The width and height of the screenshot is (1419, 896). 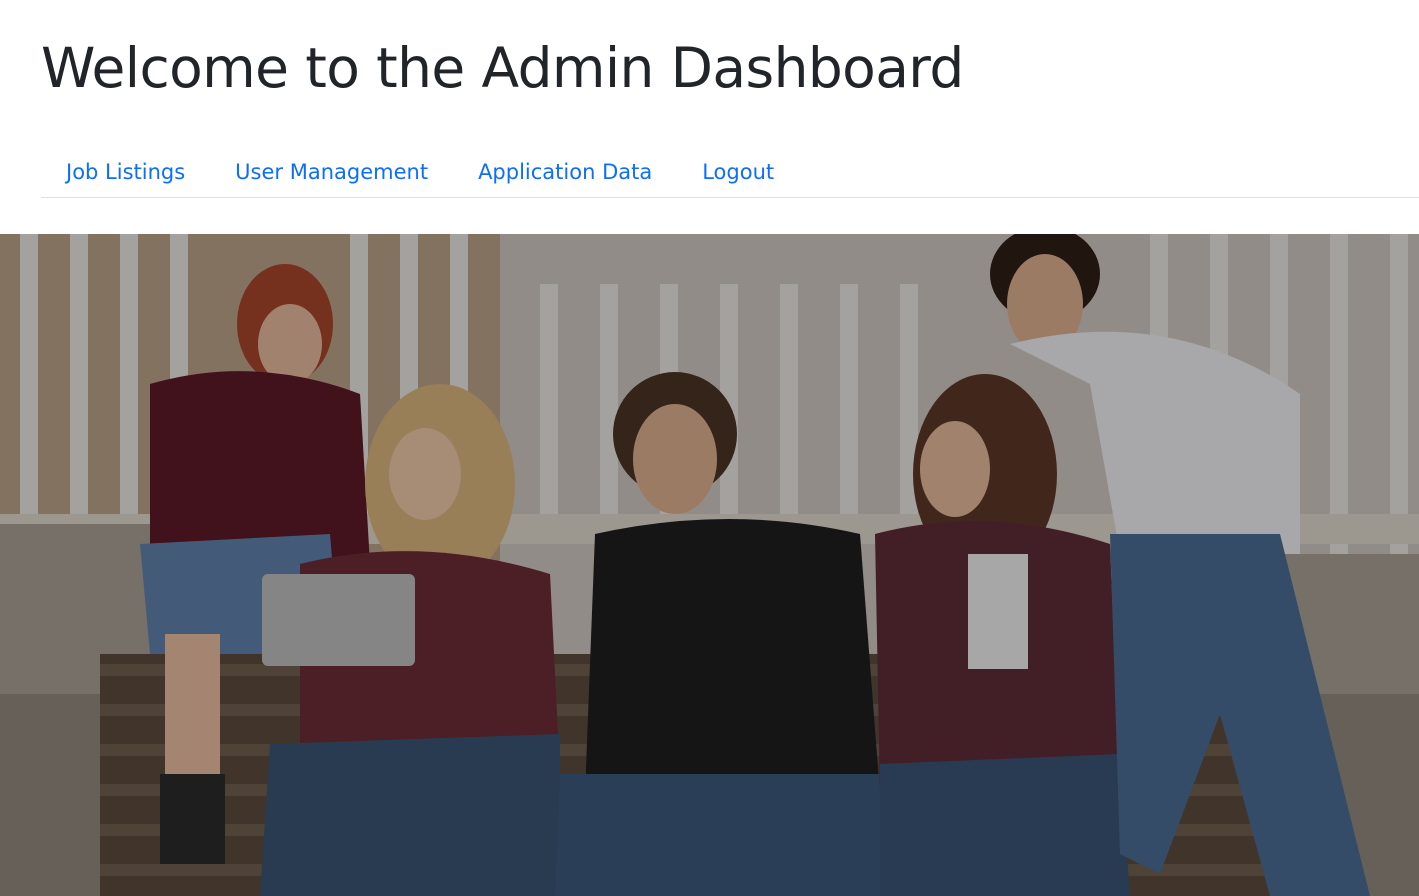 What do you see at coordinates (738, 172) in the screenshot?
I see `nav-link-logout: Logout` at bounding box center [738, 172].